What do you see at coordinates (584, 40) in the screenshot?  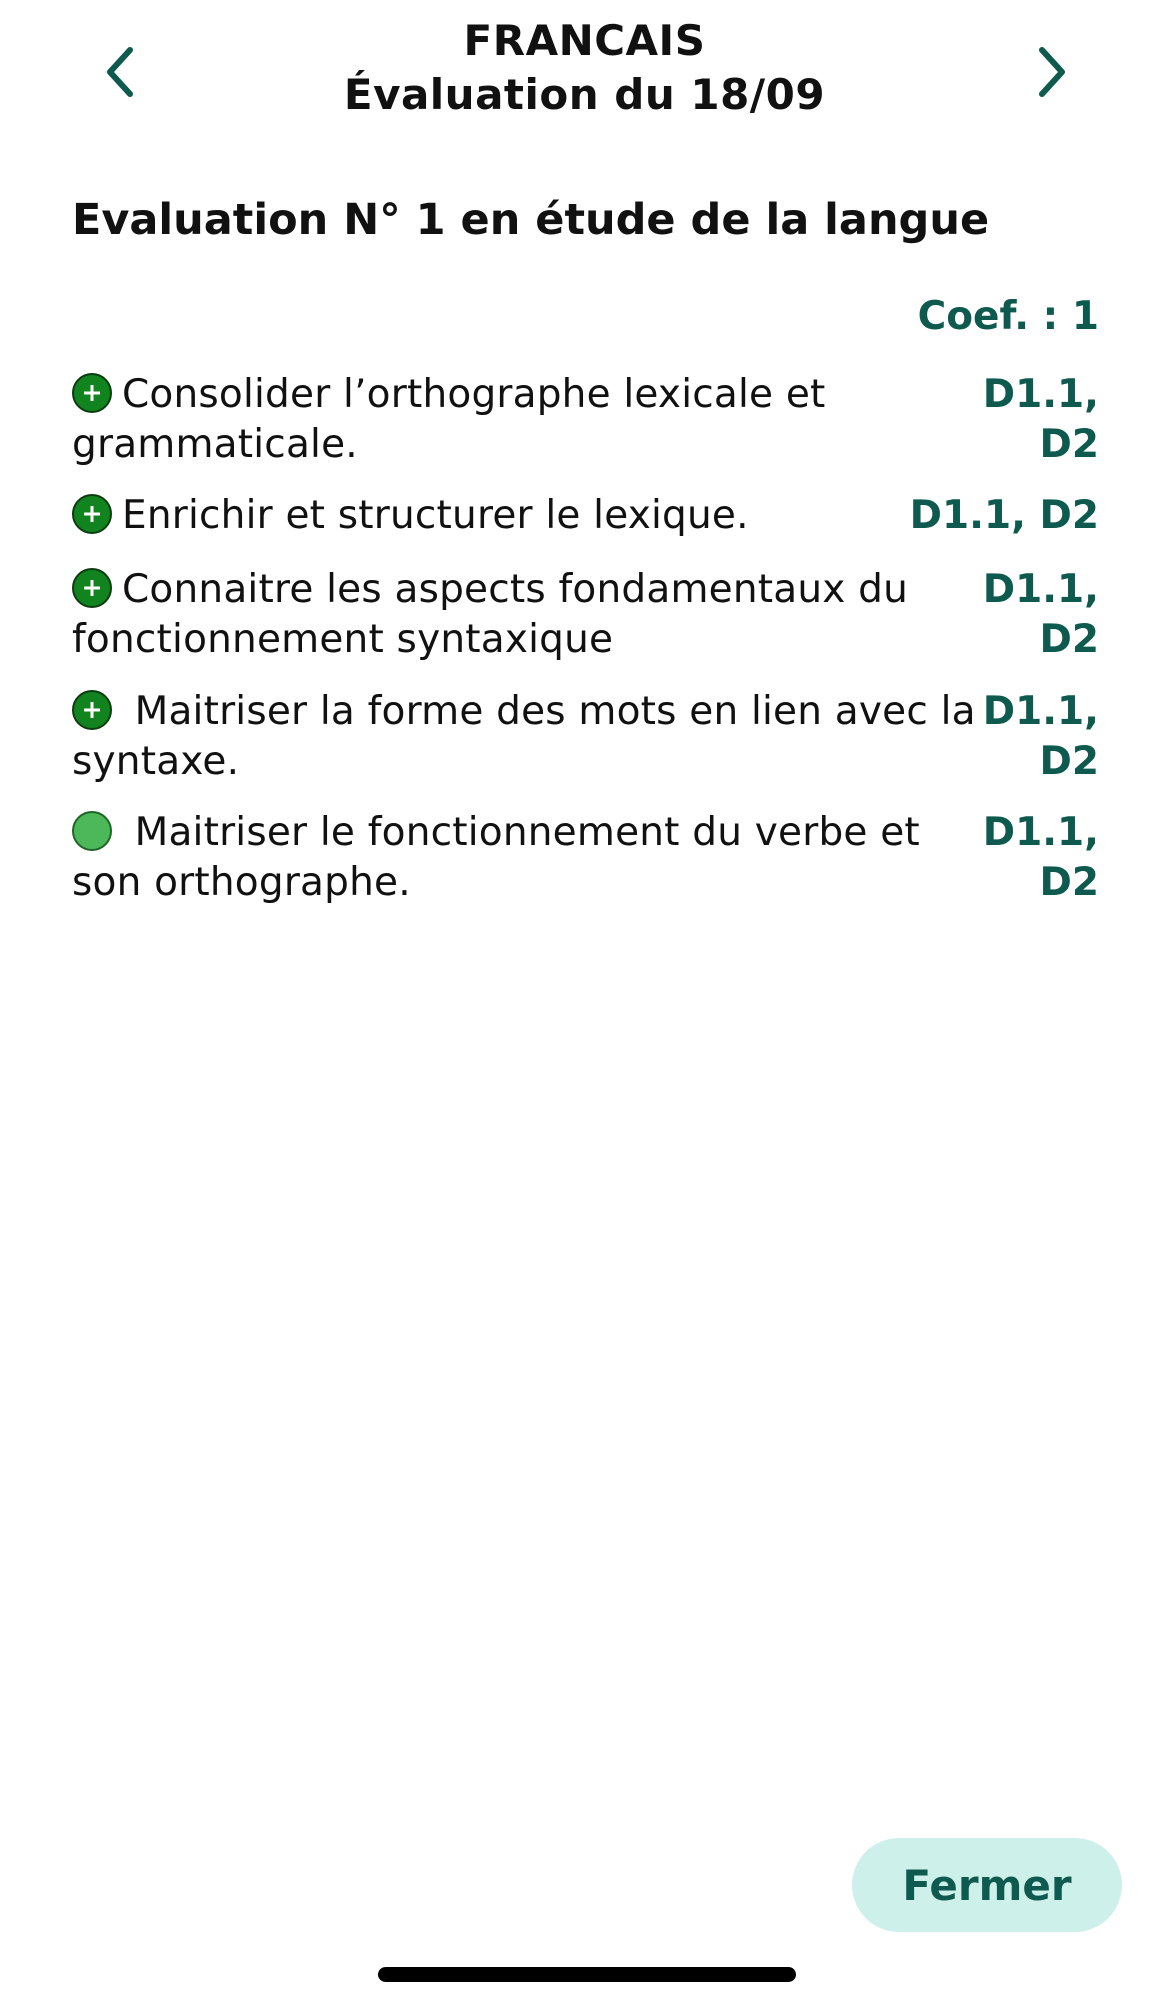 I see `subject-title: FRANCAIS` at bounding box center [584, 40].